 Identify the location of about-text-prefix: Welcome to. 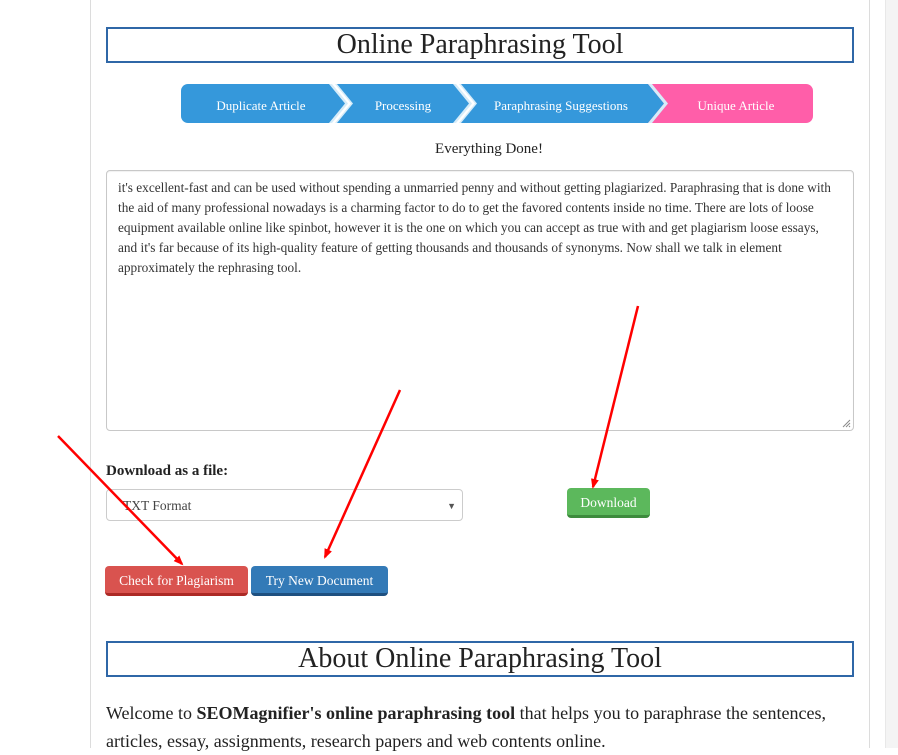
(151, 713).